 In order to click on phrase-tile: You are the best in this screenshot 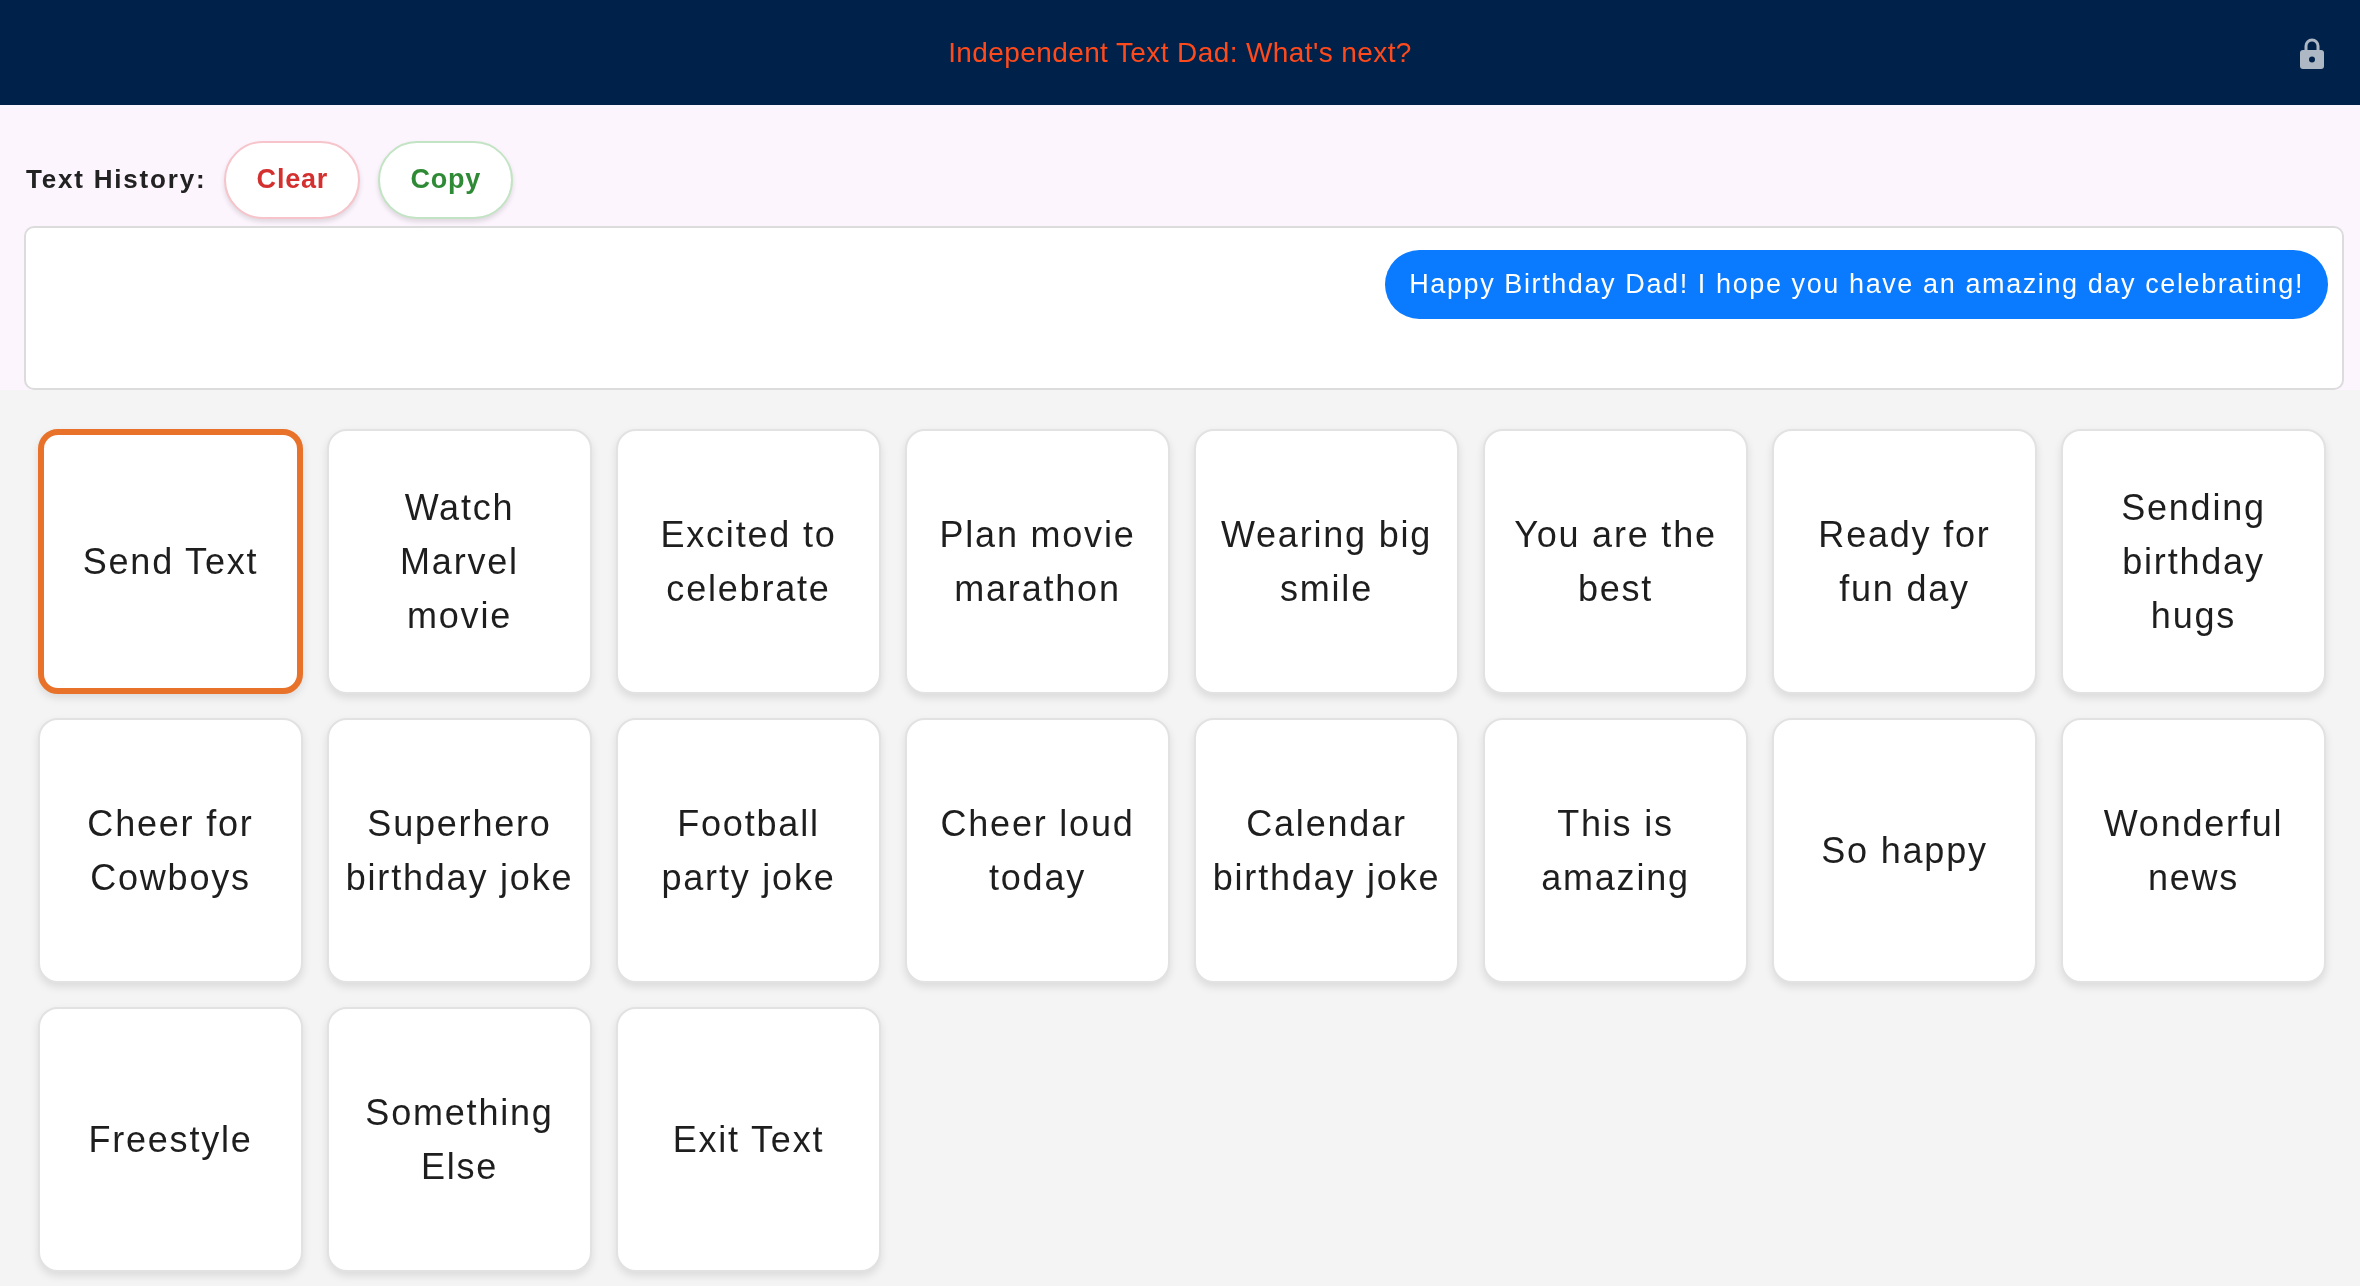, I will do `click(1615, 561)`.